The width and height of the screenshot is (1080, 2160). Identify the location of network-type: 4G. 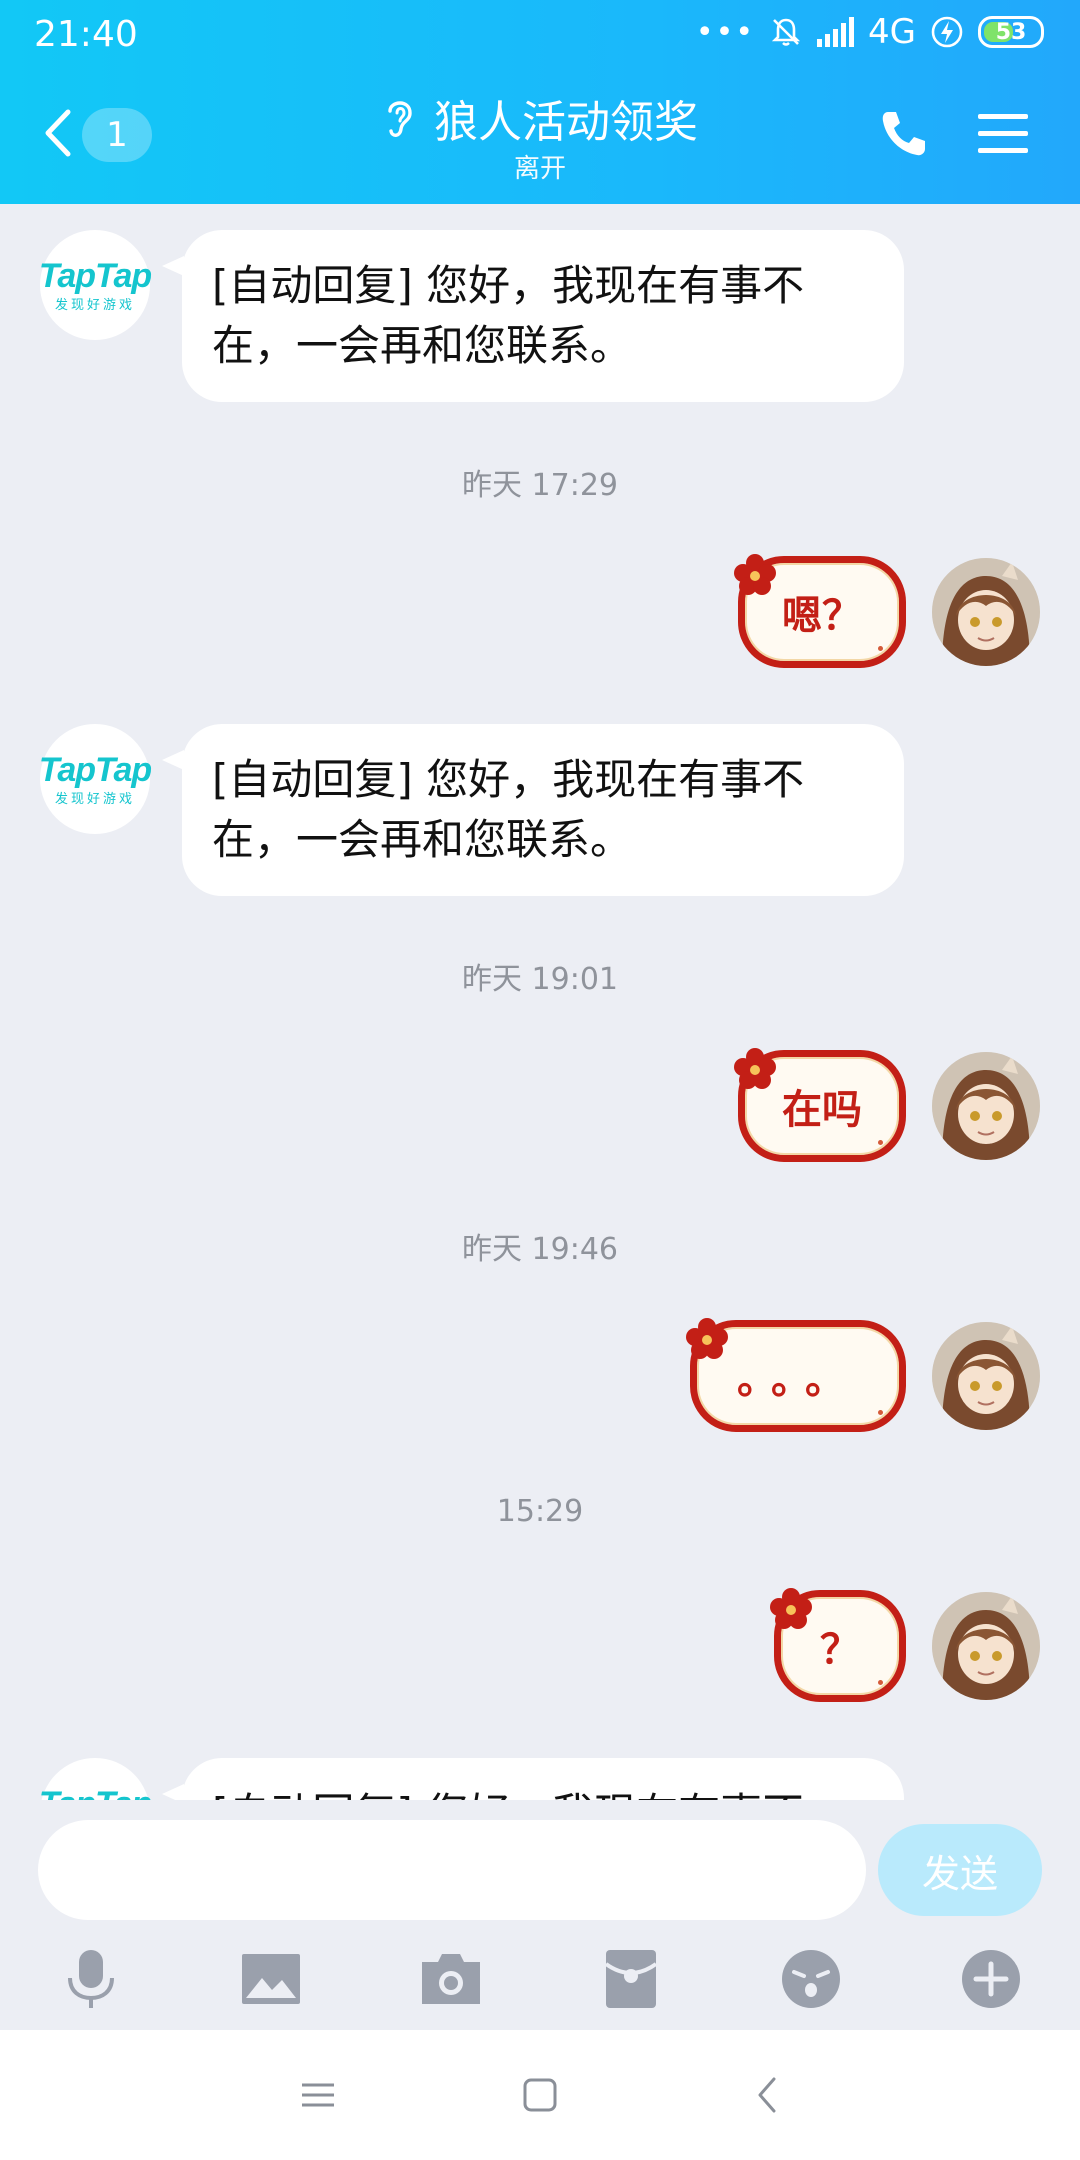
(892, 32).